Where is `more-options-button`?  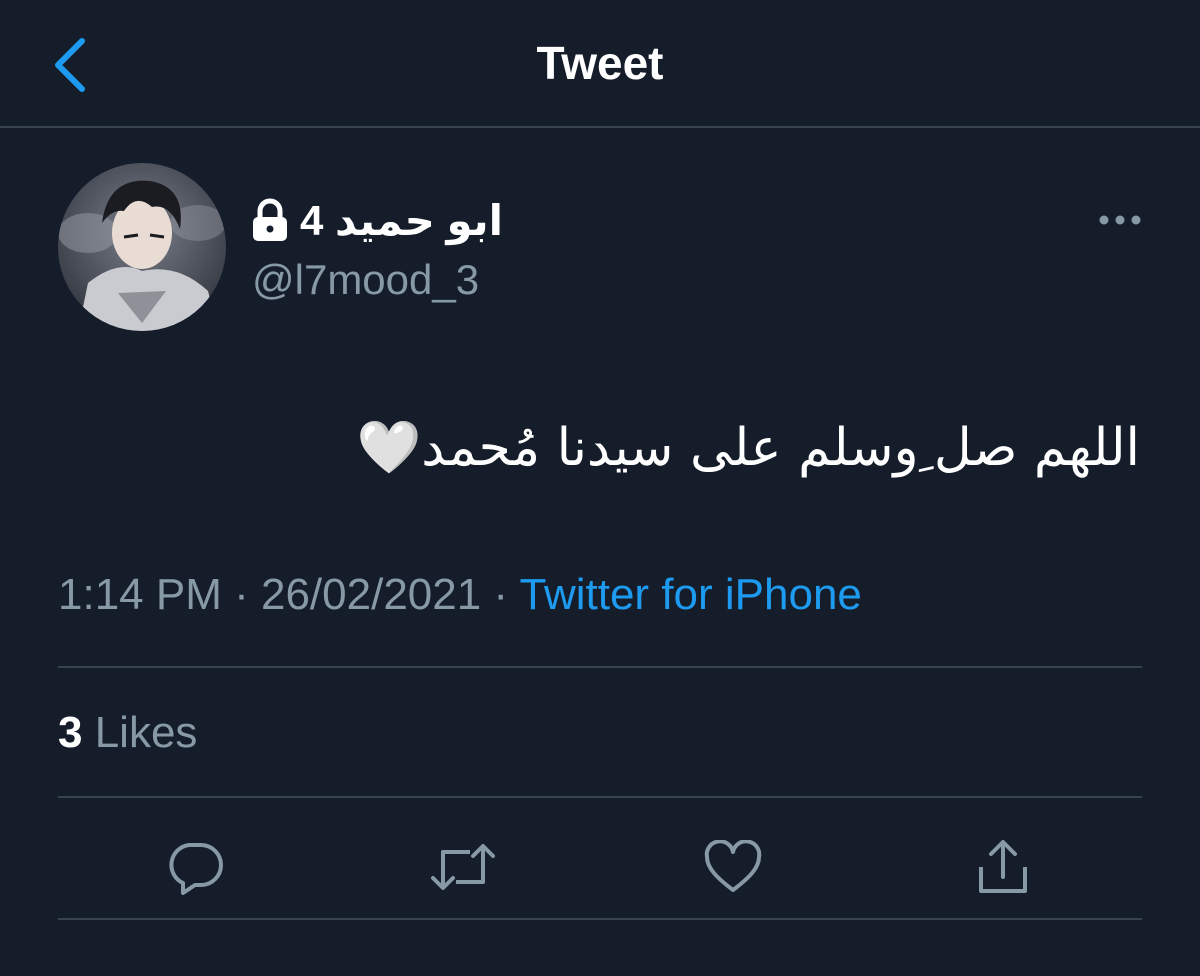 more-options-button is located at coordinates (1120, 220).